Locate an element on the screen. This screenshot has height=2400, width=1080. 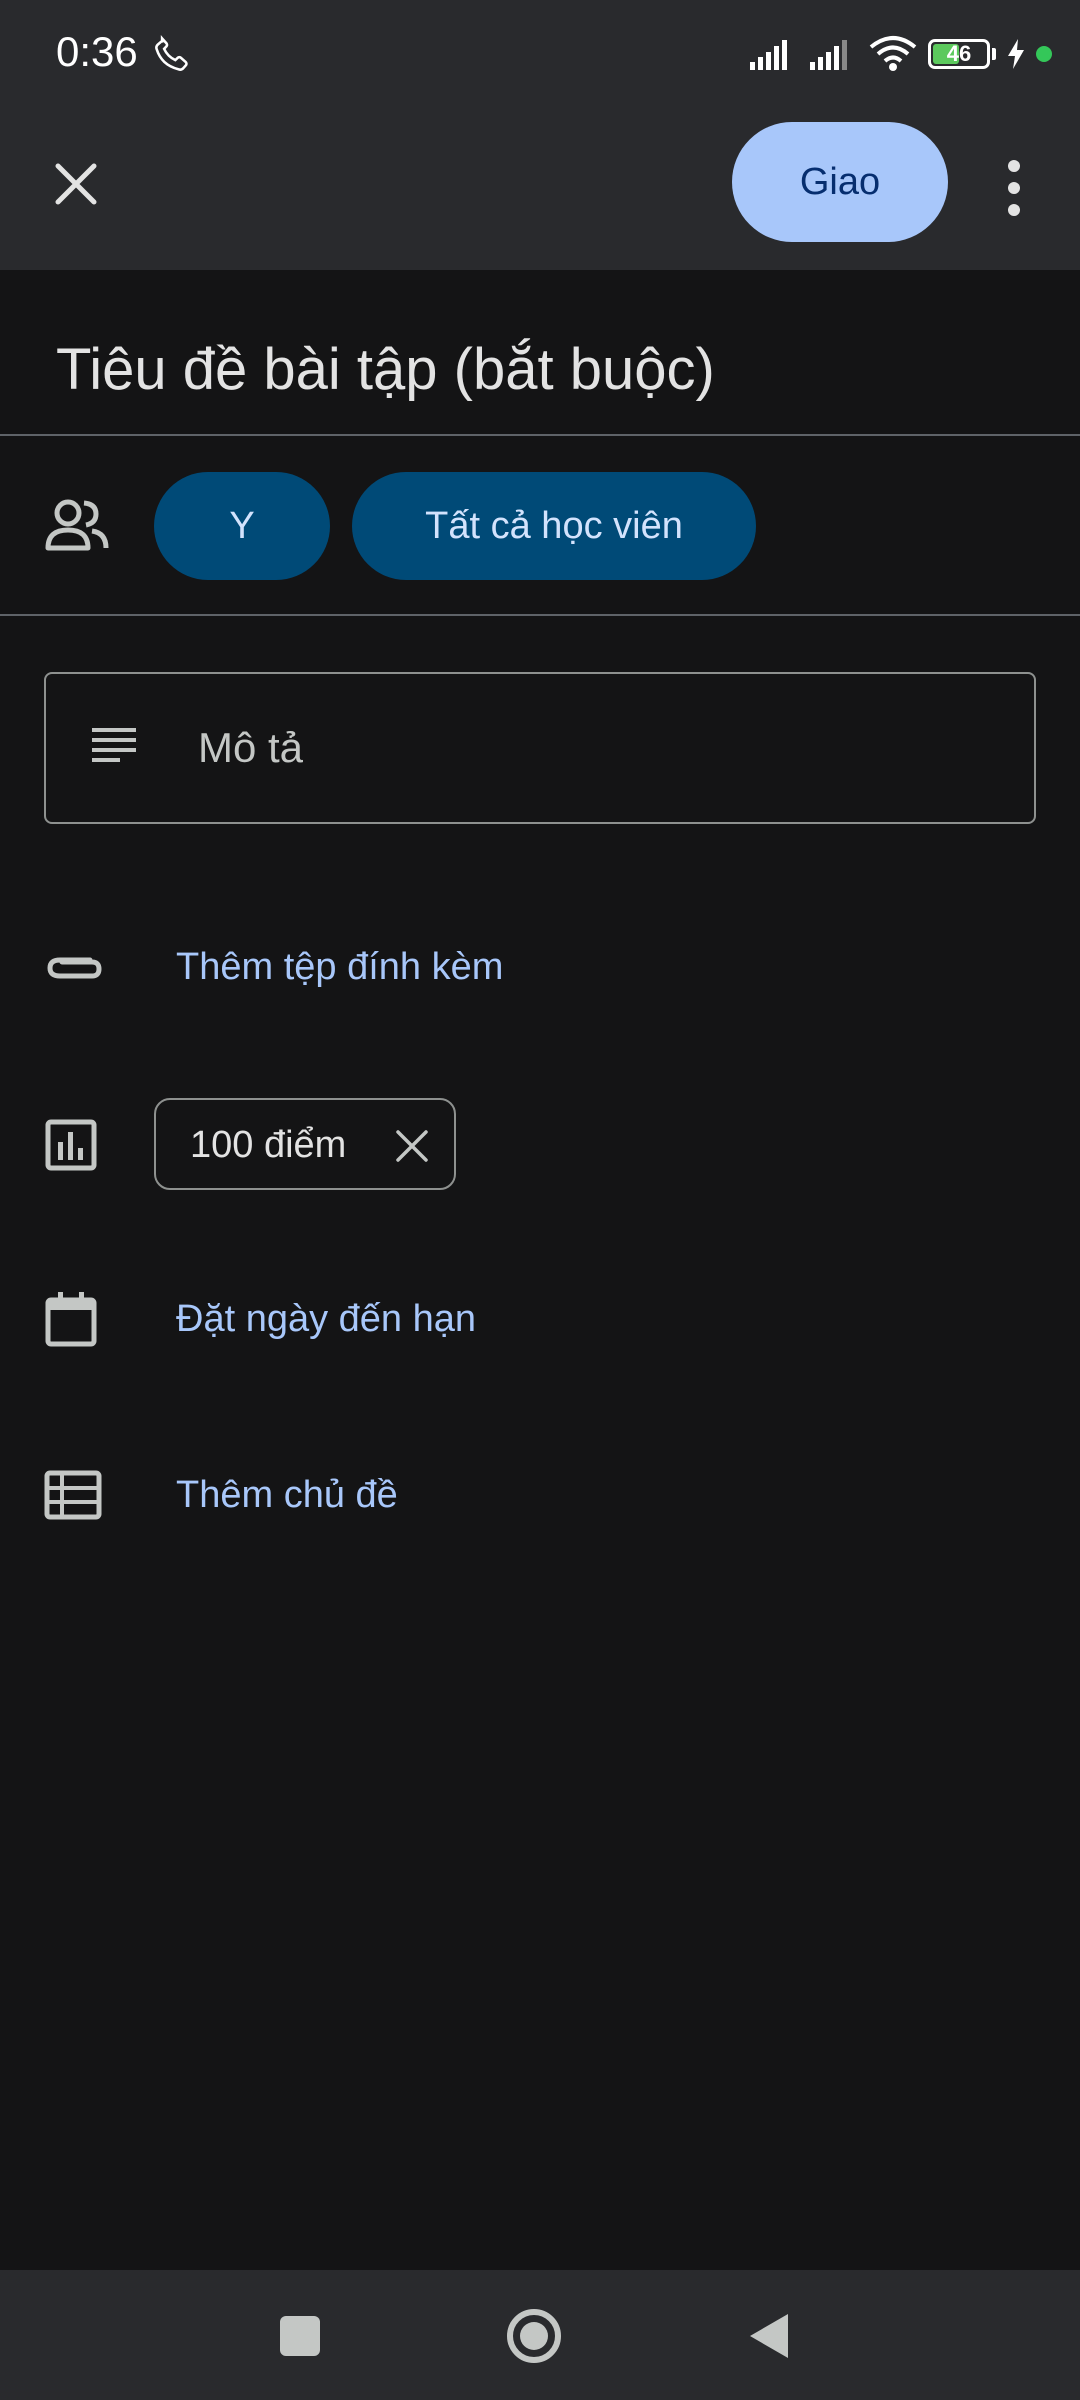
class-chip: Y is located at coordinates (242, 526).